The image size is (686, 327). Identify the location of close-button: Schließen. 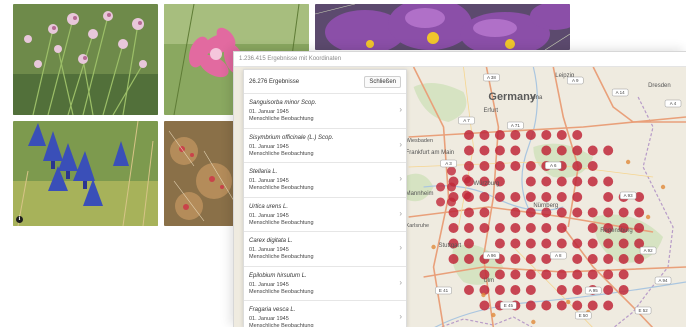
(382, 81).